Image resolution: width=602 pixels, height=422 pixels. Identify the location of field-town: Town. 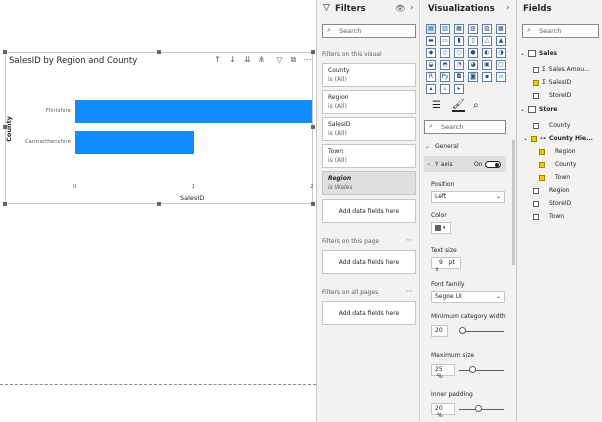
(548, 216).